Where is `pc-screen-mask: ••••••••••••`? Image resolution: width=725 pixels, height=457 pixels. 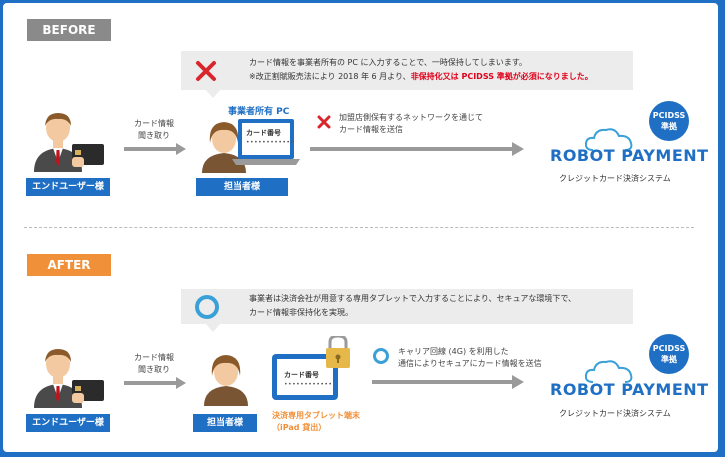 pc-screen-mask: •••••••••••• is located at coordinates (270, 142).